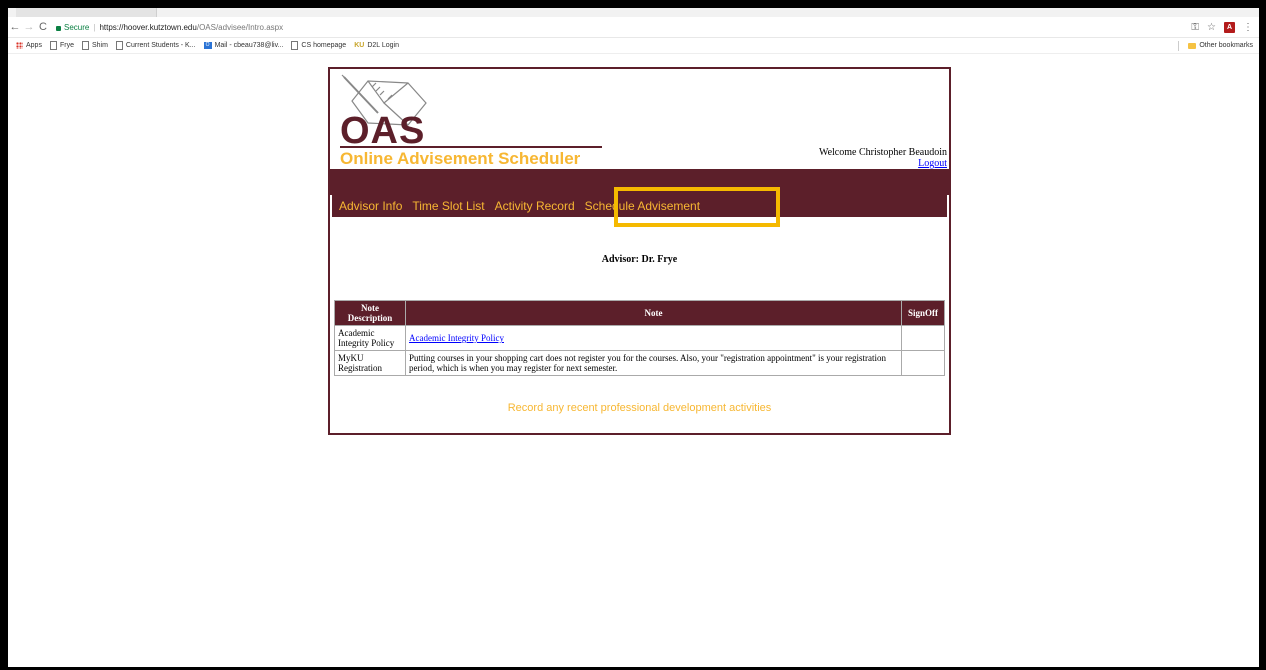  Describe the element at coordinates (19, 45) in the screenshot. I see `apps-icon` at that location.